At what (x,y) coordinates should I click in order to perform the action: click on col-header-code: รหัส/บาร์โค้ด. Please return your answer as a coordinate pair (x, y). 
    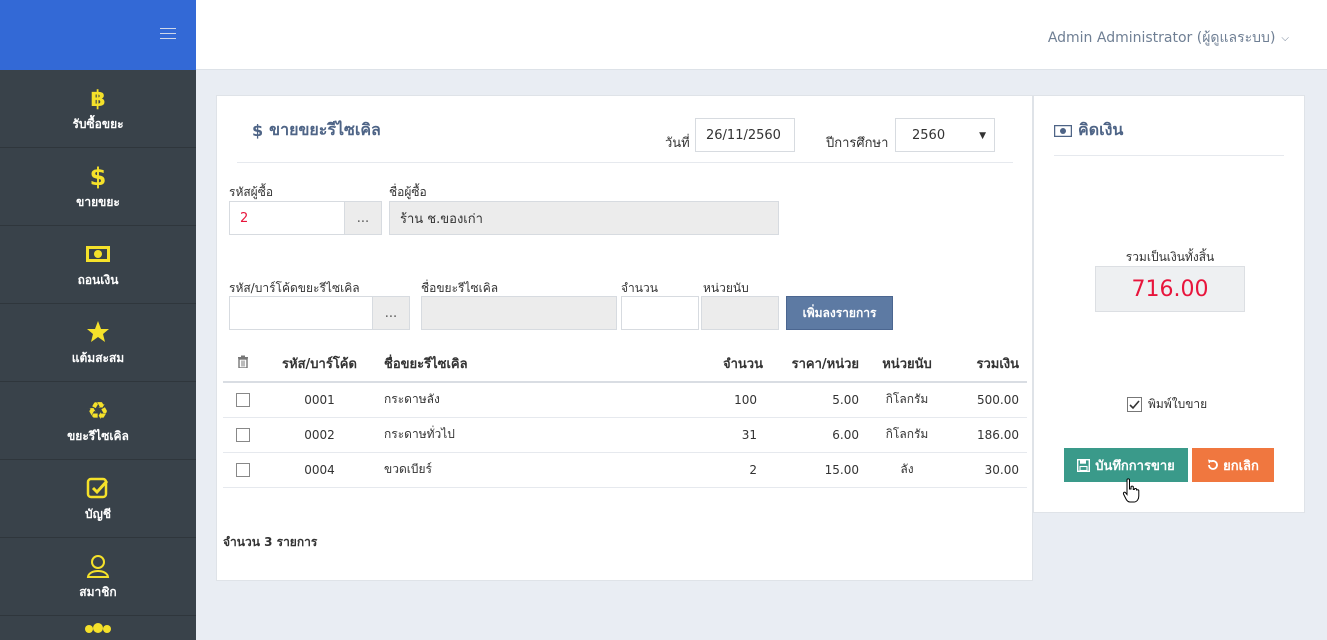
    Looking at the image, I should click on (319, 364).